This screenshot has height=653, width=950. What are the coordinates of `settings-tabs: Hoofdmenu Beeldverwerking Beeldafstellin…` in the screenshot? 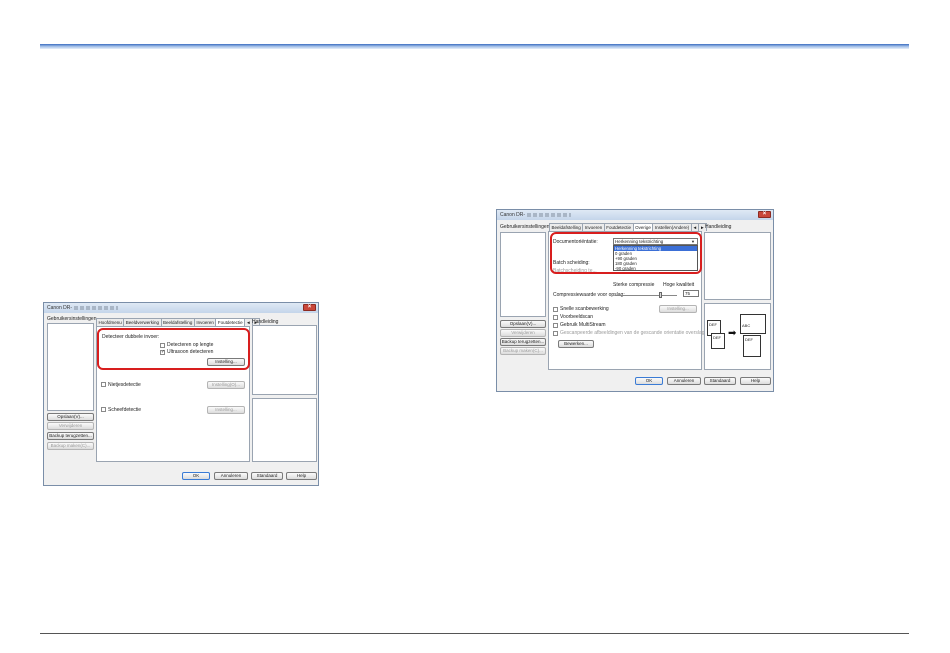 It's located at (178, 322).